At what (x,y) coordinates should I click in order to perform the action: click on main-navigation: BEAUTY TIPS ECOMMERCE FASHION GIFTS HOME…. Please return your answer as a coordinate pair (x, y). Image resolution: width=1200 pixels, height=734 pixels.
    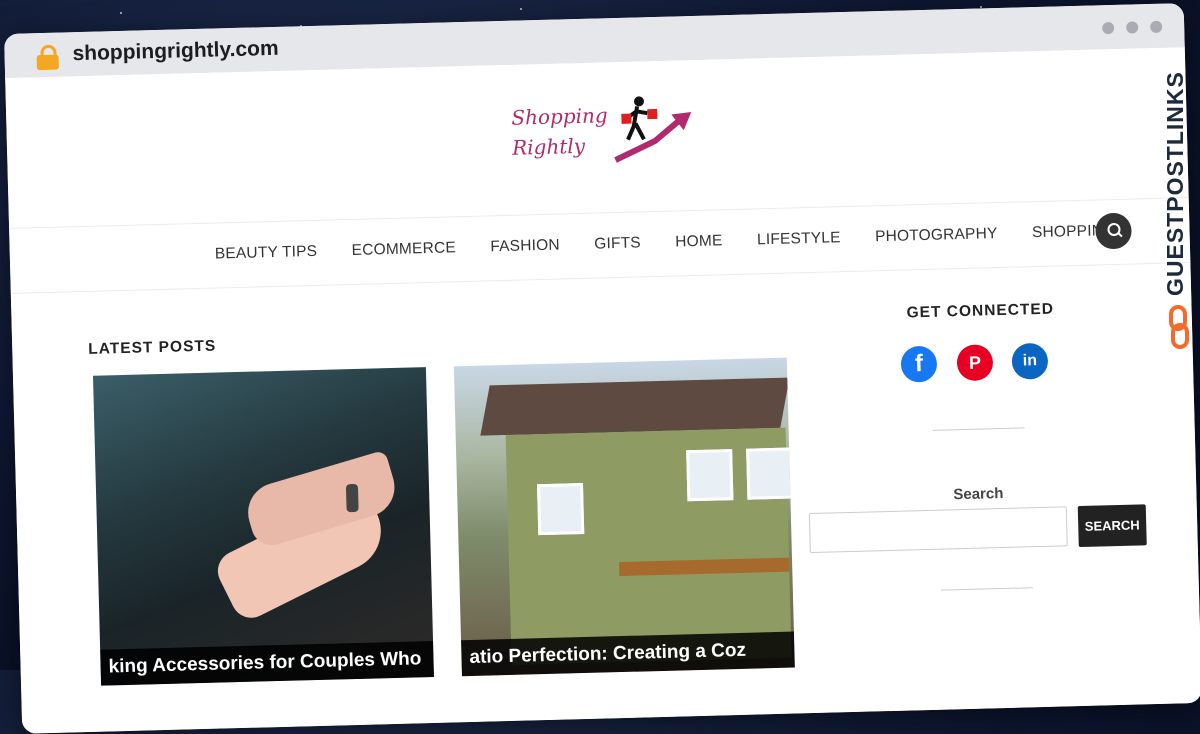
    Looking at the image, I should click on (600, 245).